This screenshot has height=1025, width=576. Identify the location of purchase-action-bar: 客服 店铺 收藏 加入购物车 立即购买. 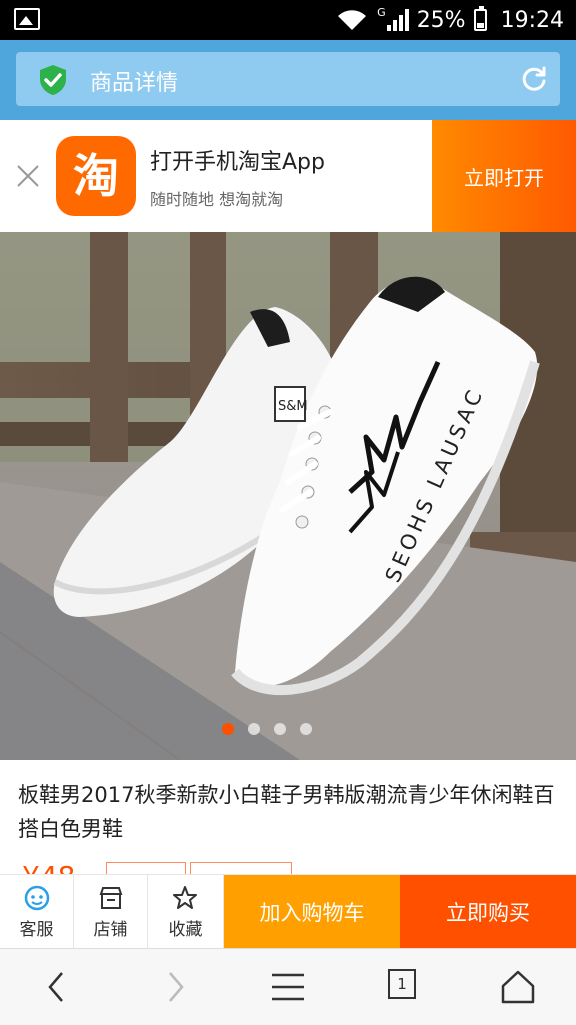
(288, 911).